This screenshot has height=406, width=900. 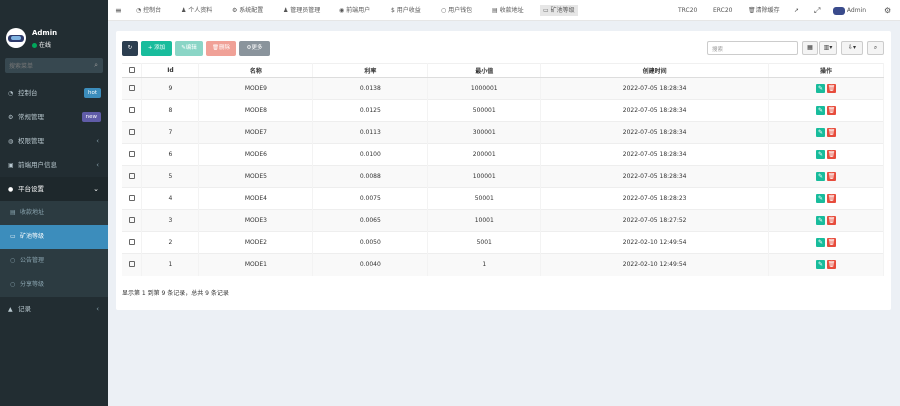 I want to click on tab-profile: ♟ 个人资料, so click(x=196, y=10).